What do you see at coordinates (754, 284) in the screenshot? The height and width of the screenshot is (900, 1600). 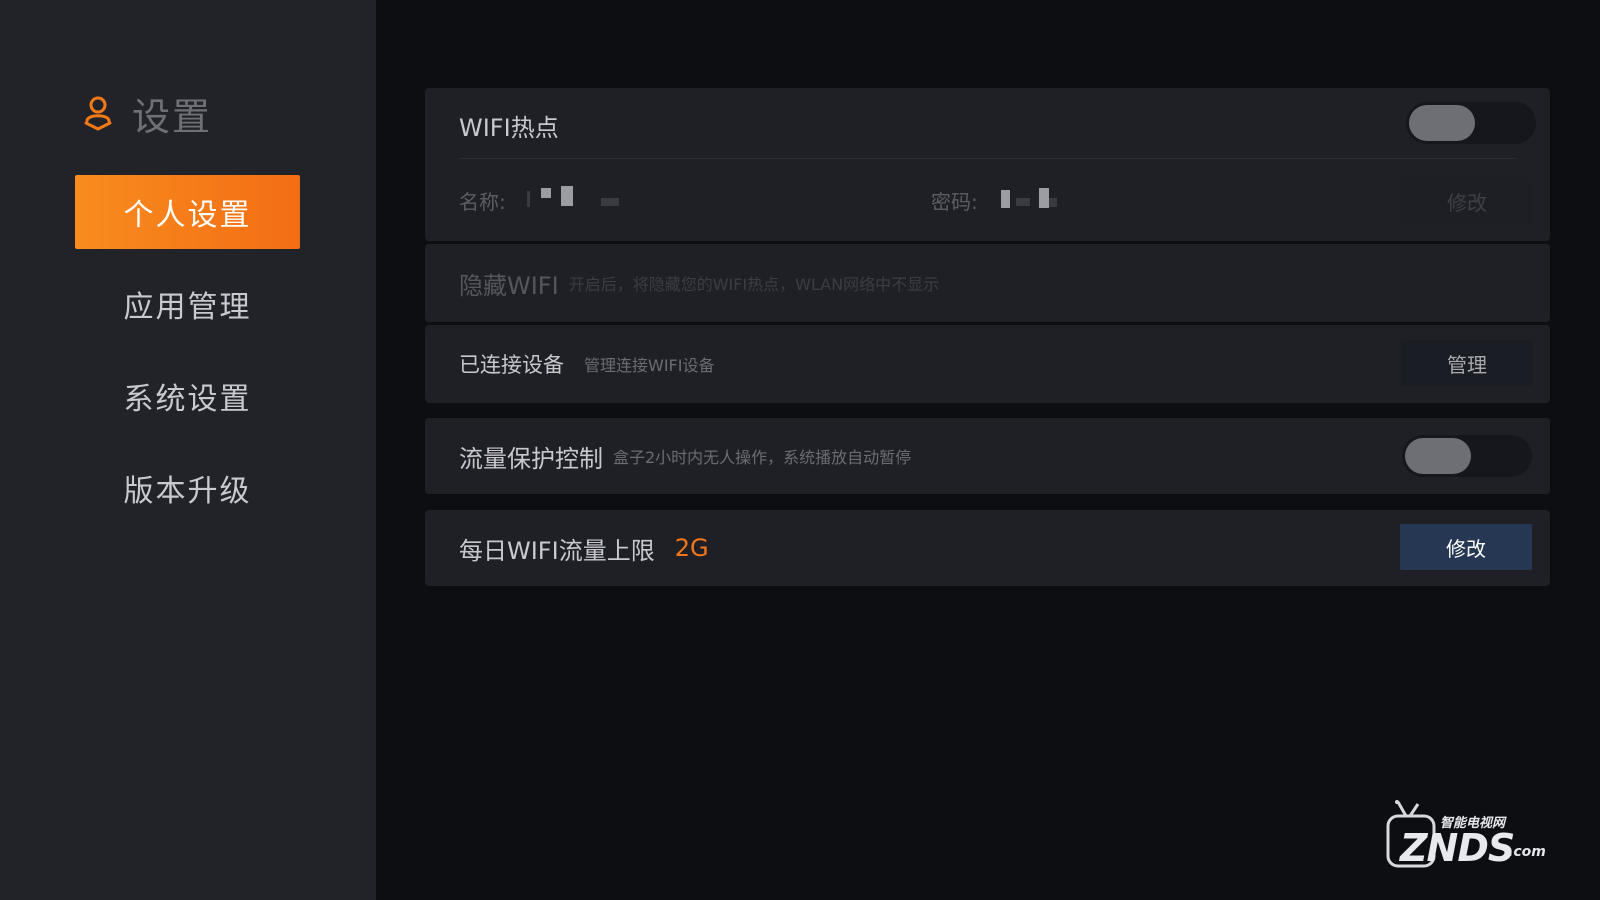 I see `hide-wifi-description: 开启后，将隐藏您的WIFI热点，WLAN网络中不显示` at bounding box center [754, 284].